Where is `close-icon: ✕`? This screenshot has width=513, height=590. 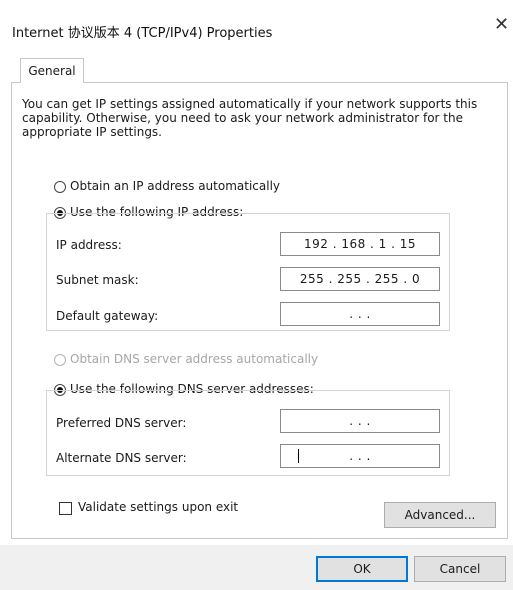 close-icon: ✕ is located at coordinates (501, 25).